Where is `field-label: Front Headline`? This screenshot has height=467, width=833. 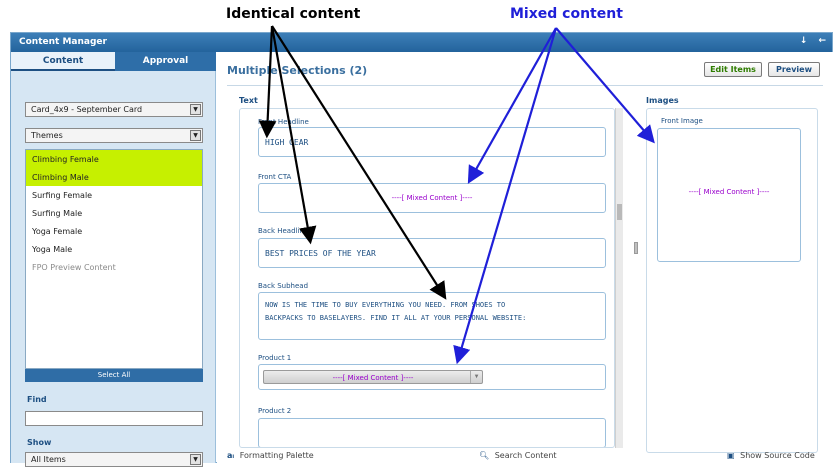
field-label: Front Headline is located at coordinates (283, 122).